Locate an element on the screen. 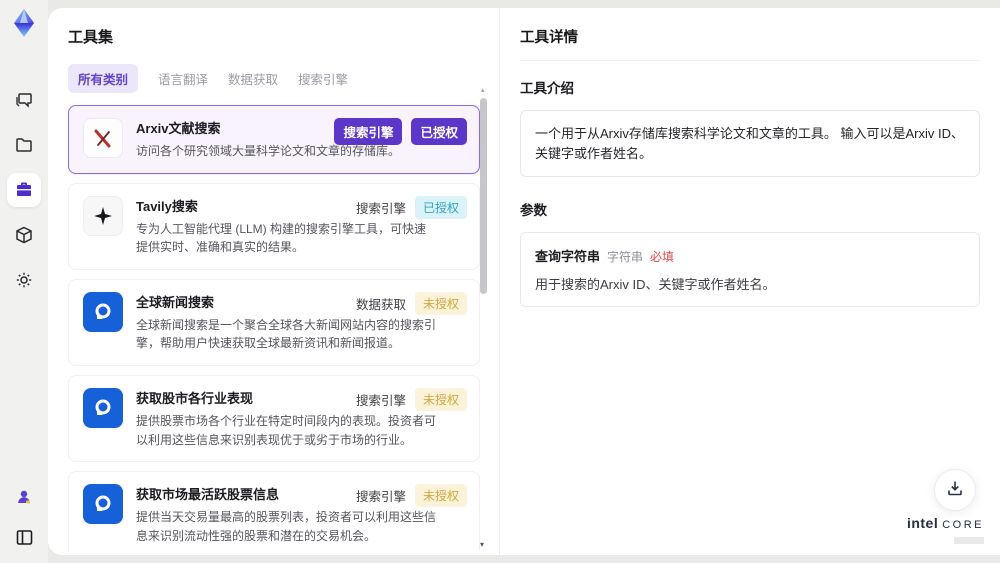  sidebar is located at coordinates (24, 281).